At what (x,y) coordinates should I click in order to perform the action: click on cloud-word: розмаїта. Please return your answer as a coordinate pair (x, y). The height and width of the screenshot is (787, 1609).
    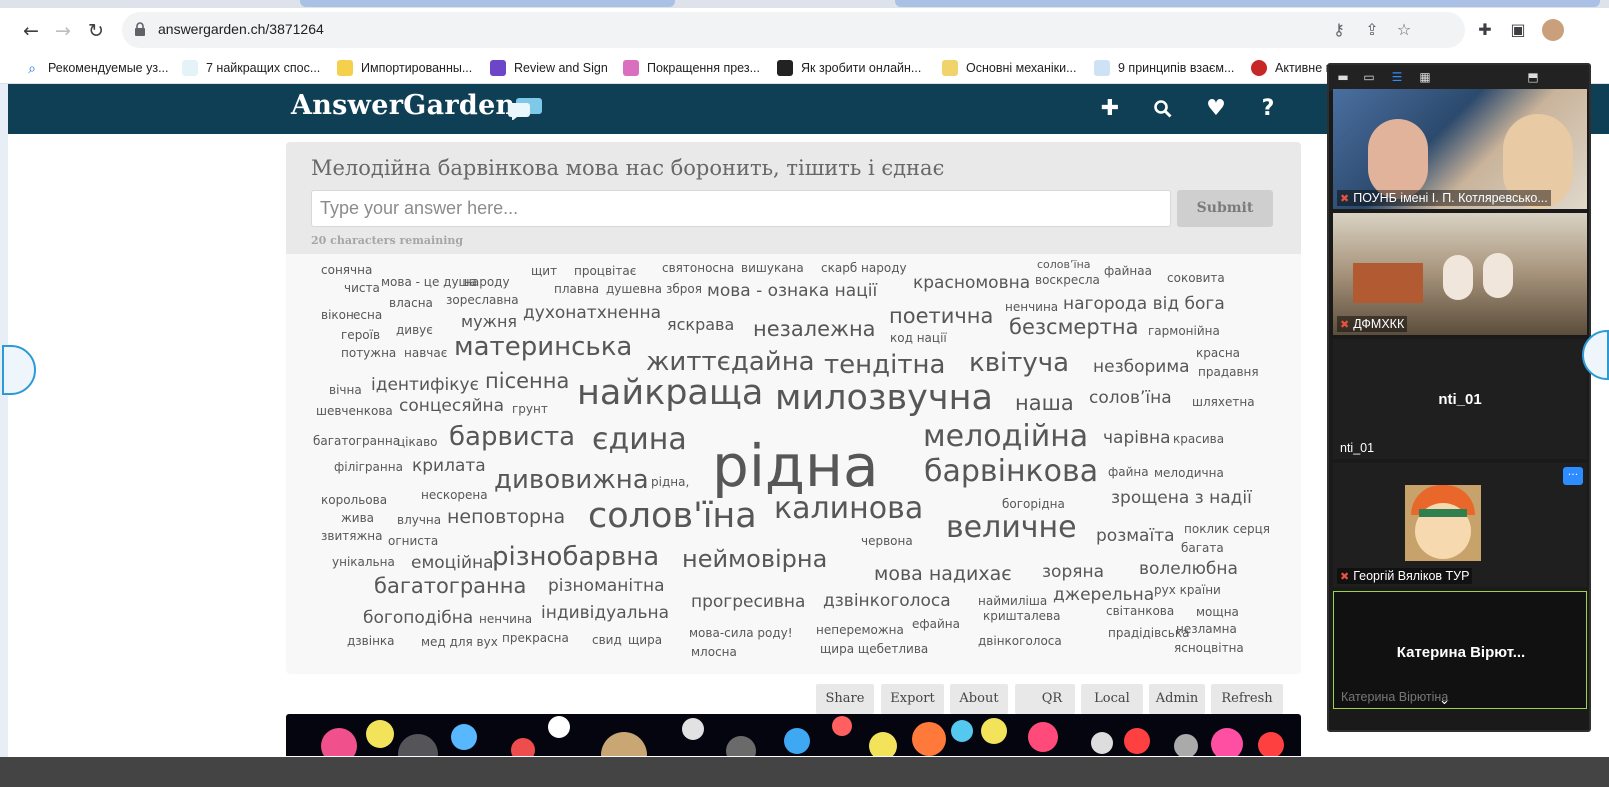
    Looking at the image, I should click on (1135, 536).